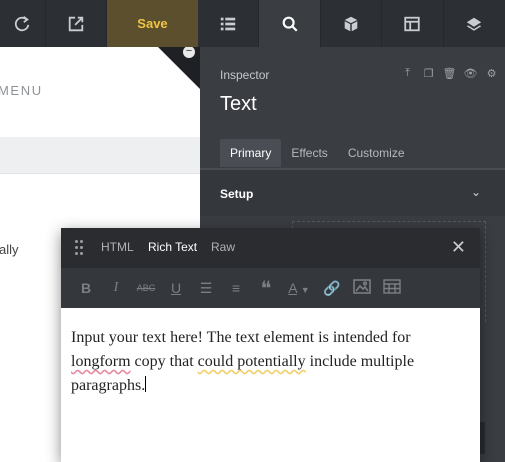  I want to click on text-color-icon: A ▼, so click(299, 288).